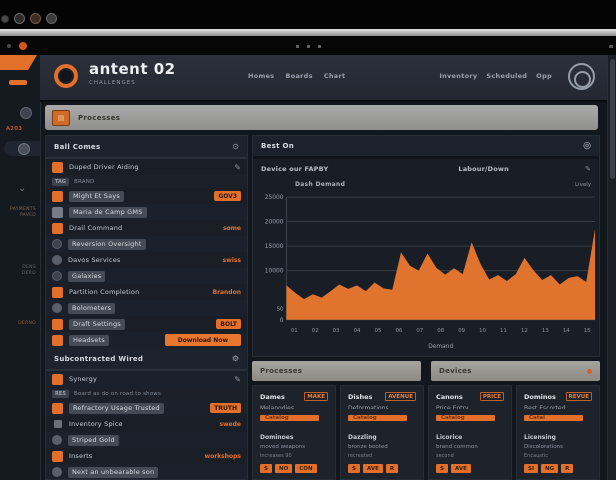  Describe the element at coordinates (81, 456) in the screenshot. I see `list-item-label: Inserts` at that location.